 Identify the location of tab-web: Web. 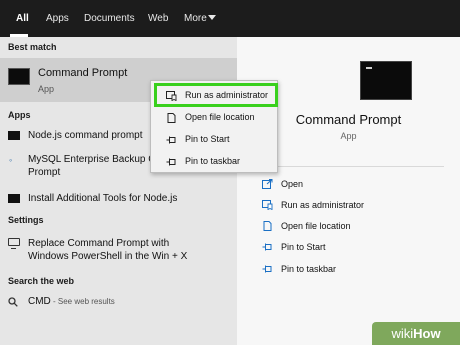
(158, 18).